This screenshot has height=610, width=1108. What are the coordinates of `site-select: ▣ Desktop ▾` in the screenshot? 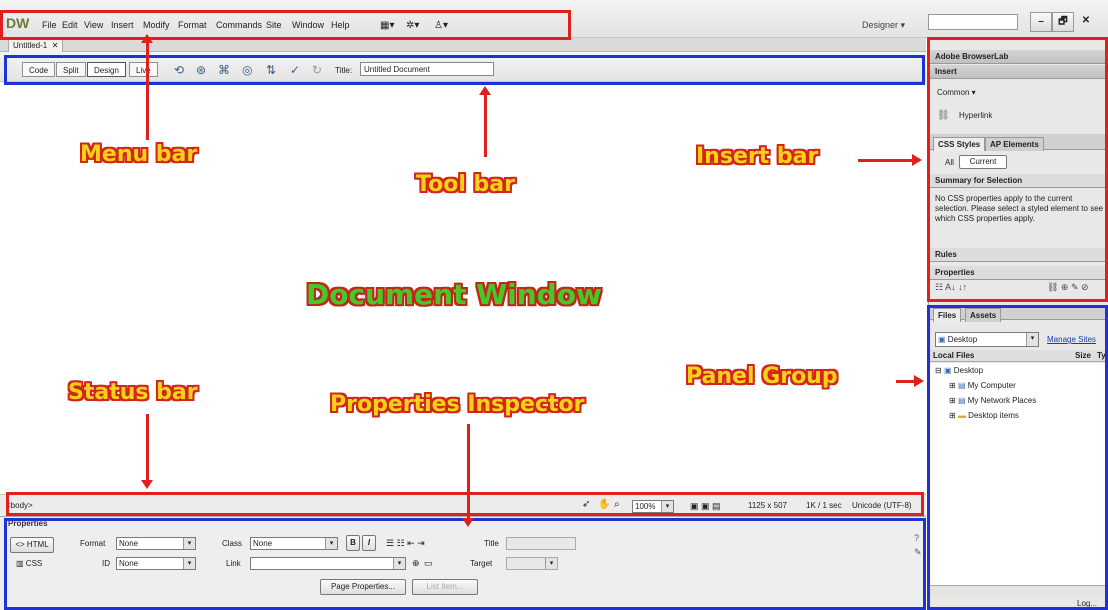 It's located at (987, 339).